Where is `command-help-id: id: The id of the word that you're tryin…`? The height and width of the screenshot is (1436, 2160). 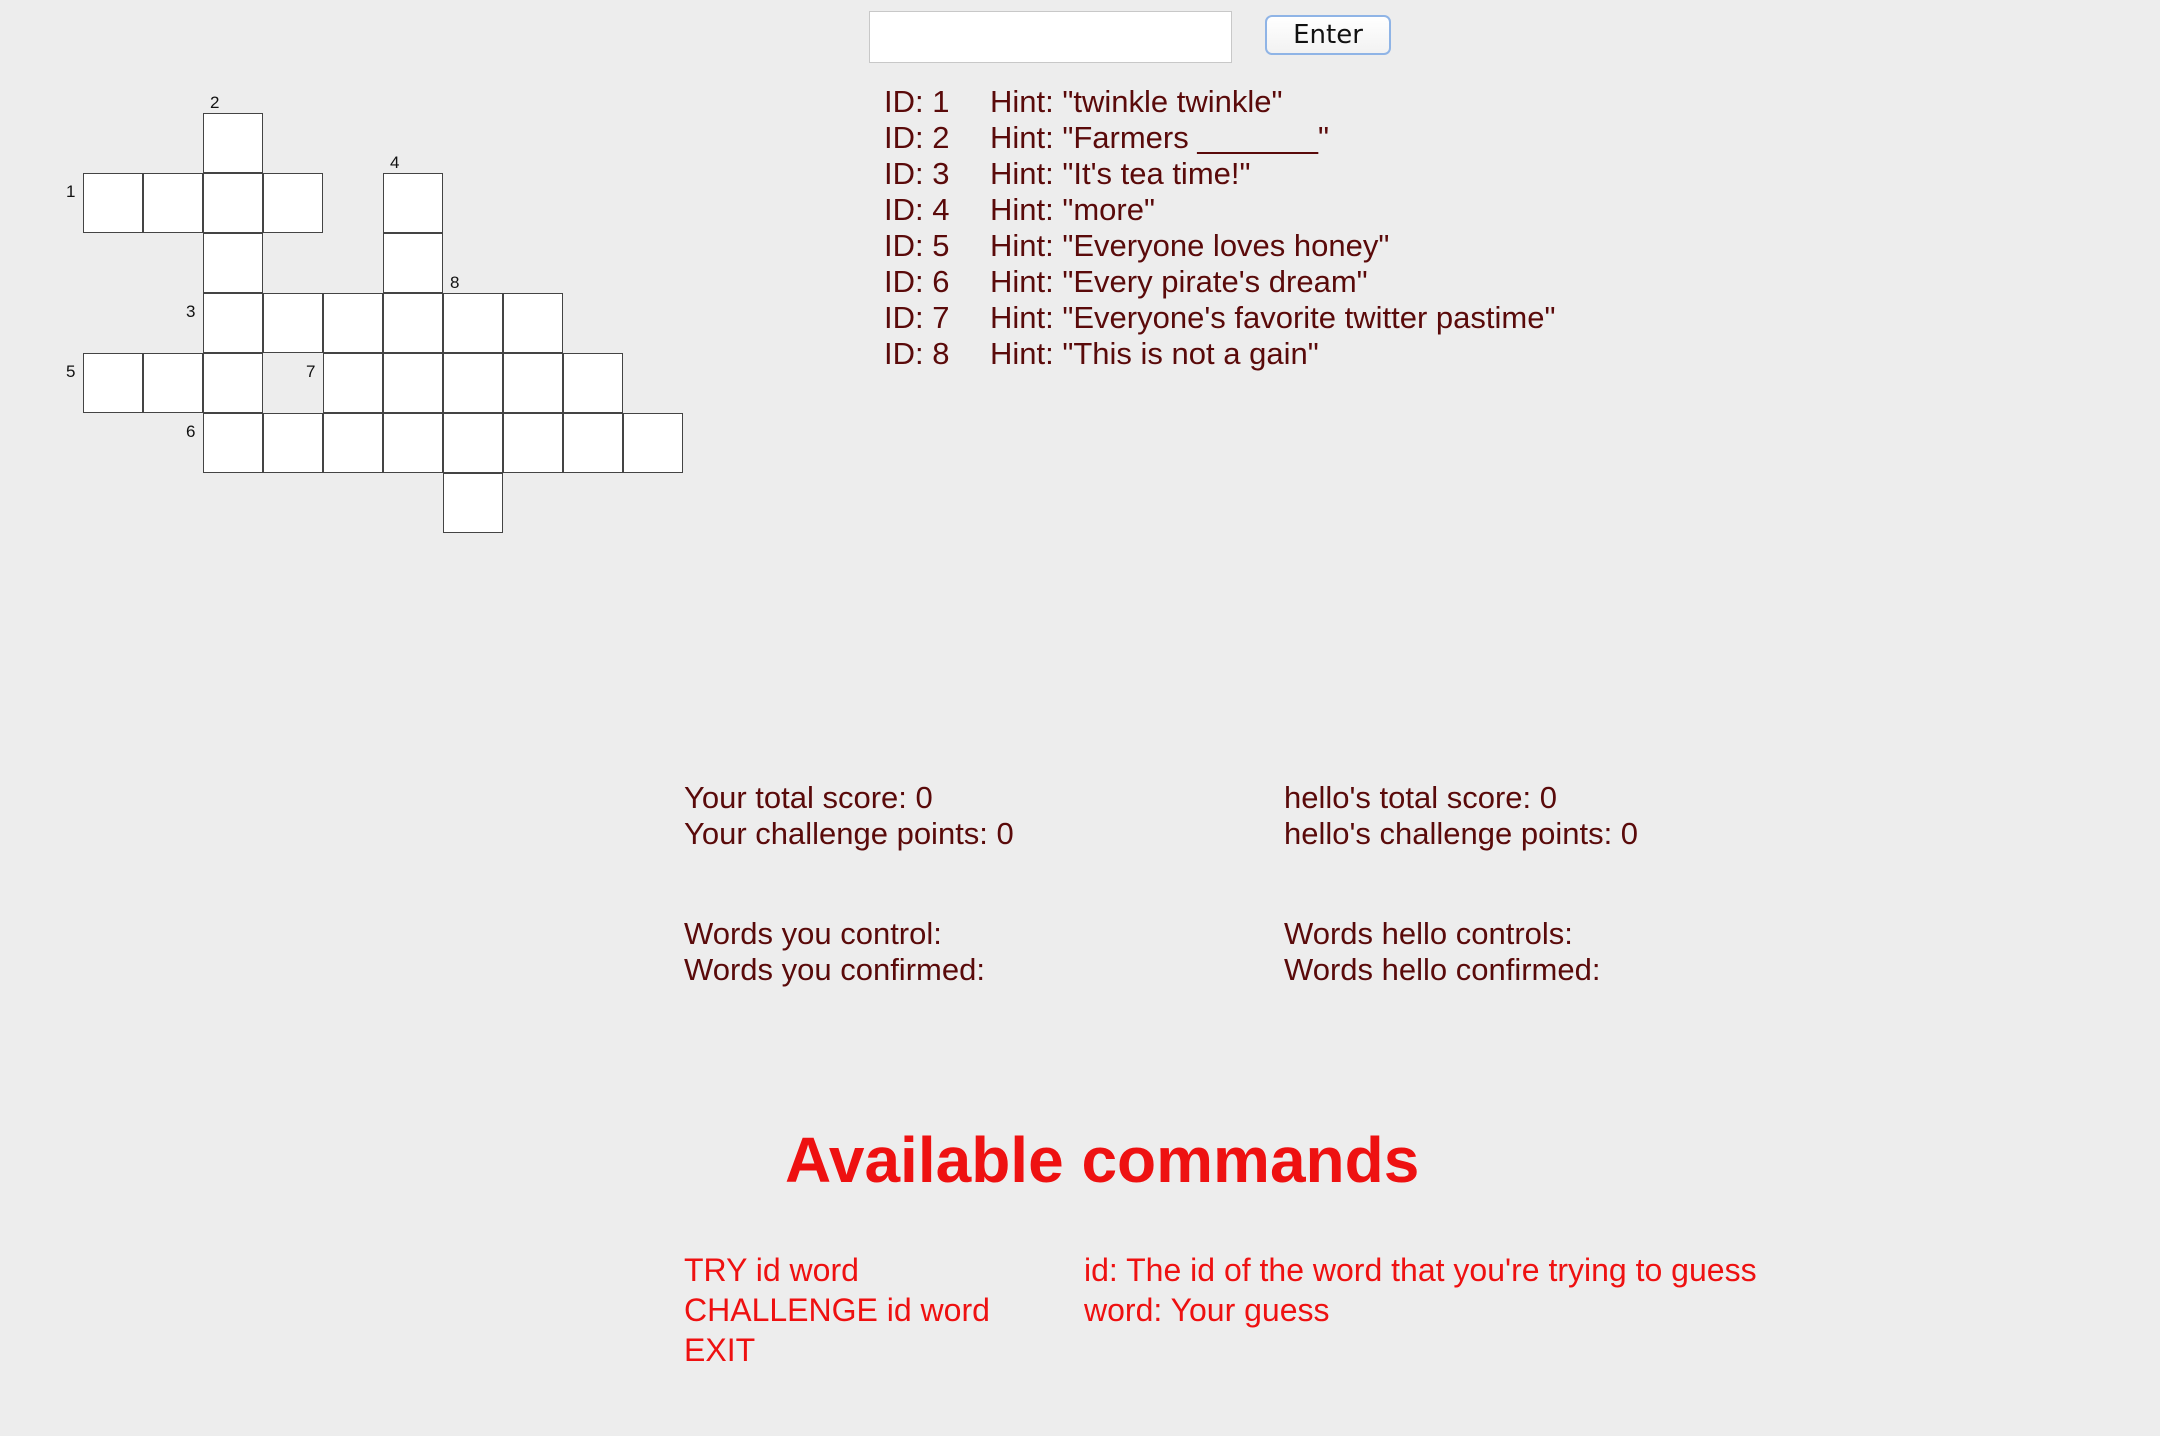
command-help-id: id: The id of the word that you're tryin… is located at coordinates (1420, 1270).